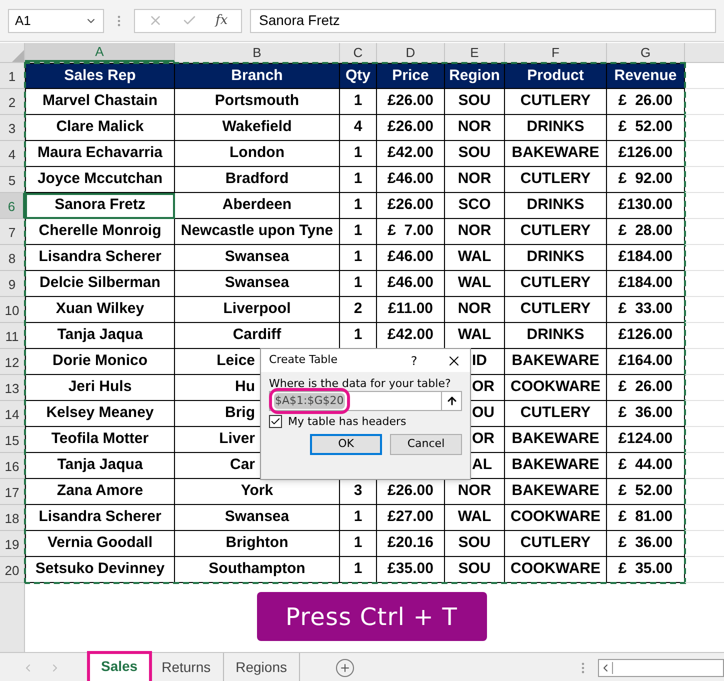 The height and width of the screenshot is (681, 724). Describe the element at coordinates (345, 667) in the screenshot. I see `add-sheet-icon` at that location.